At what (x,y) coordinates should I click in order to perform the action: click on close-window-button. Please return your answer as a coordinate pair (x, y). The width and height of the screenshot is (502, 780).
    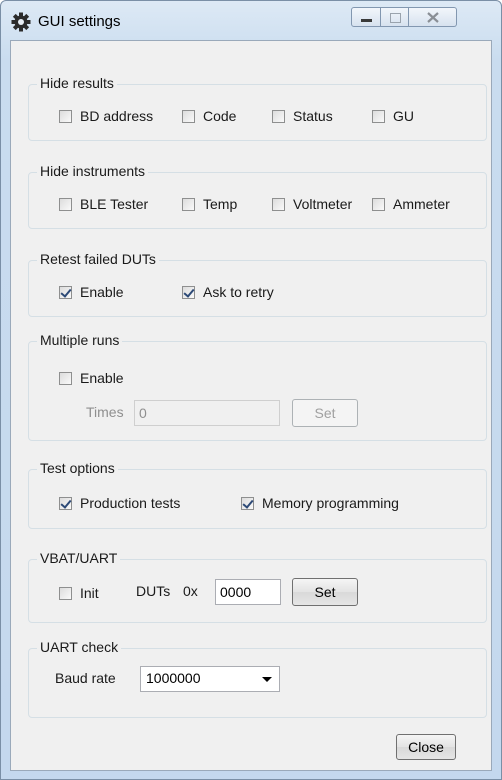
    Looking at the image, I should click on (433, 17).